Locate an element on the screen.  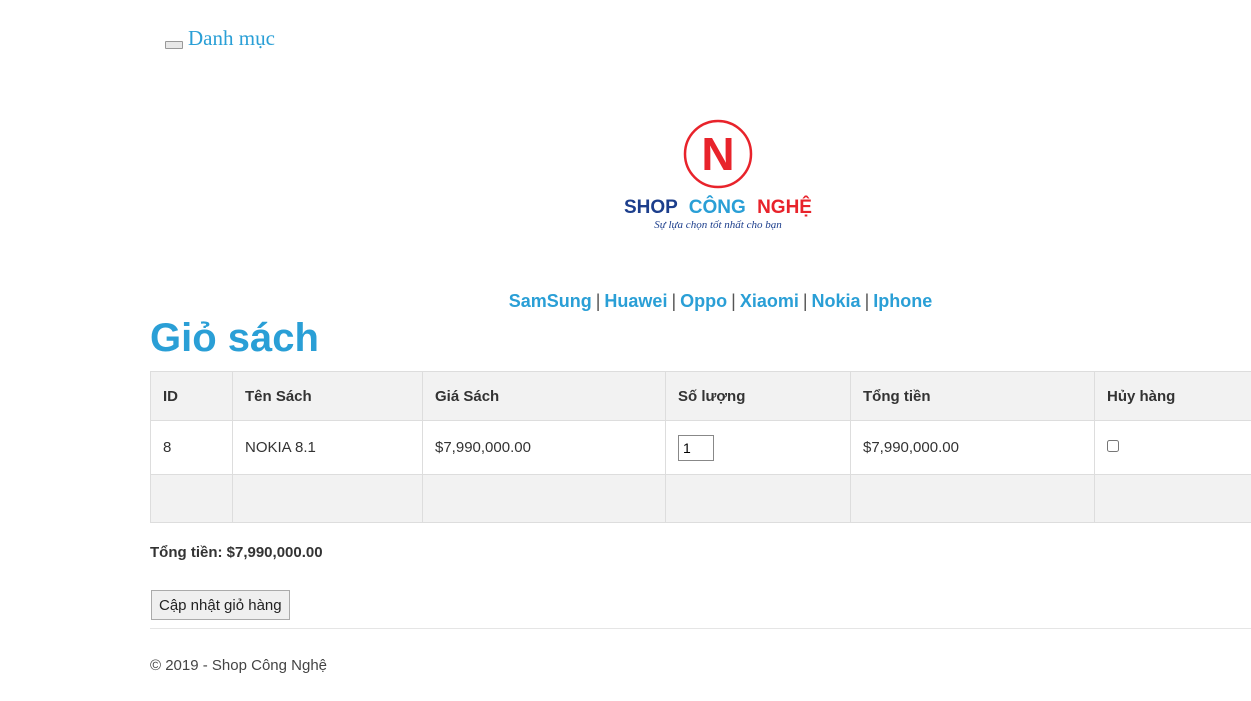
cell-price: $7,990,000.00 is located at coordinates (544, 447).